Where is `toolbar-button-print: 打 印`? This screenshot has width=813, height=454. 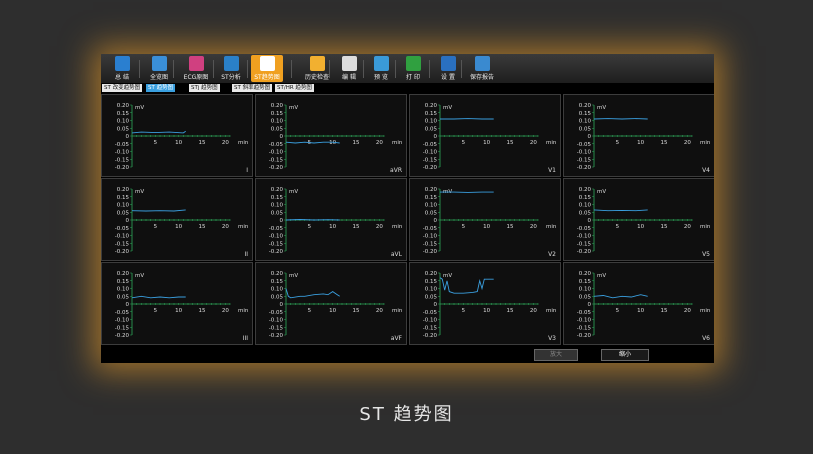
toolbar-button-print: 打 印 is located at coordinates (413, 68).